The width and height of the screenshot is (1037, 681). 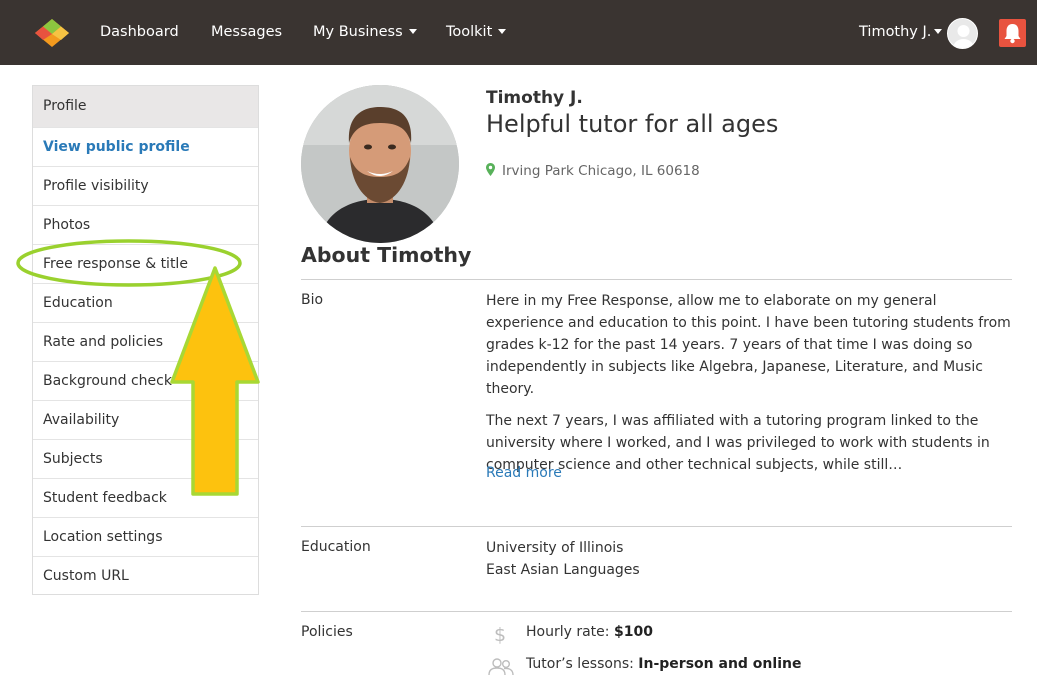 I want to click on lessons-label: Tutor’s lessons:, so click(x=580, y=664).